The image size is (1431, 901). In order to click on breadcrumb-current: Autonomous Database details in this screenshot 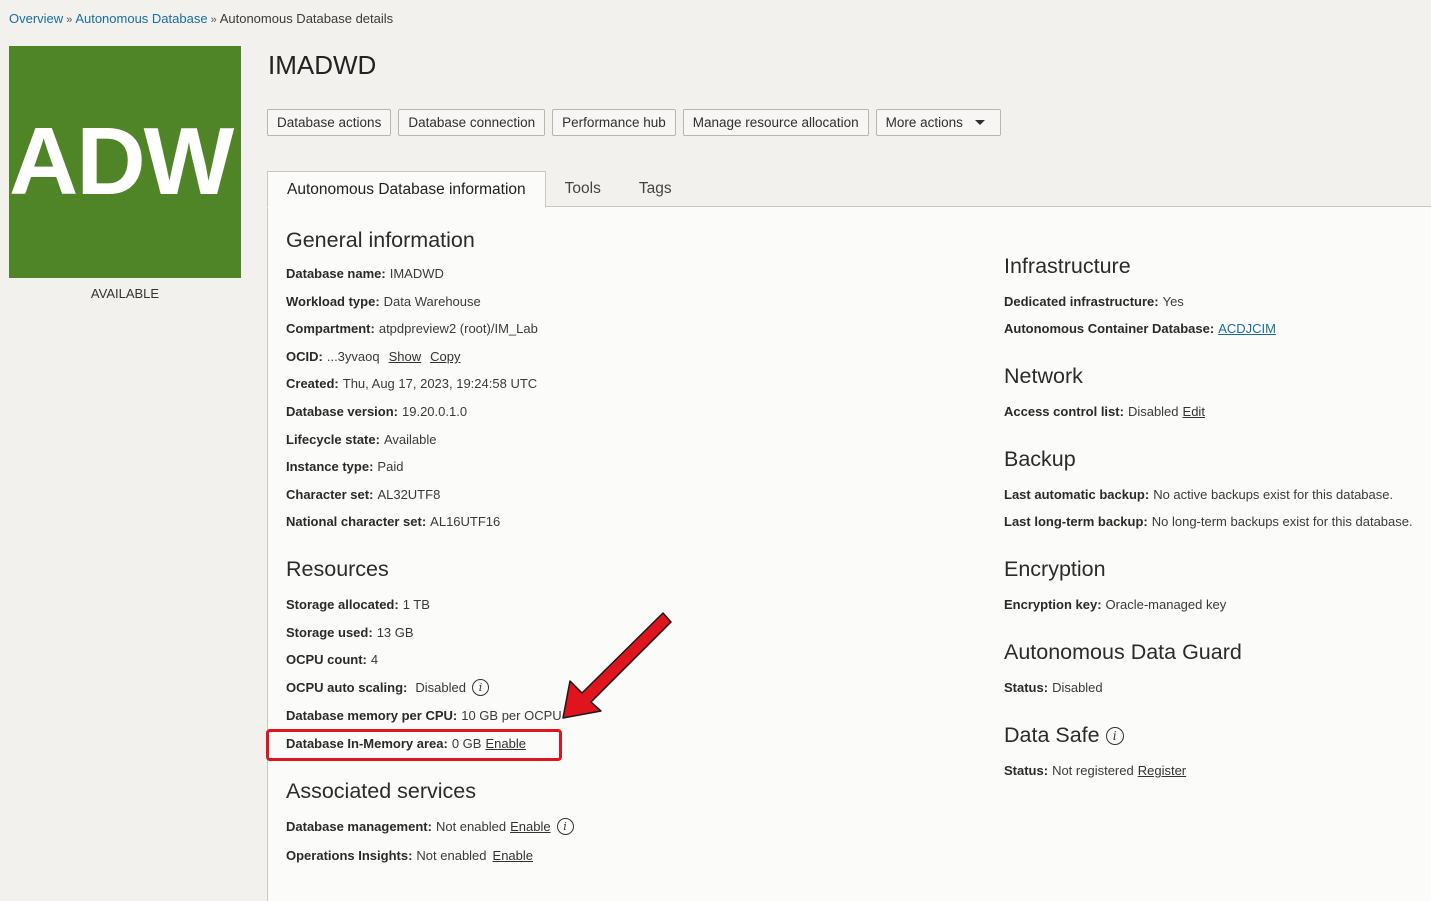, I will do `click(306, 18)`.